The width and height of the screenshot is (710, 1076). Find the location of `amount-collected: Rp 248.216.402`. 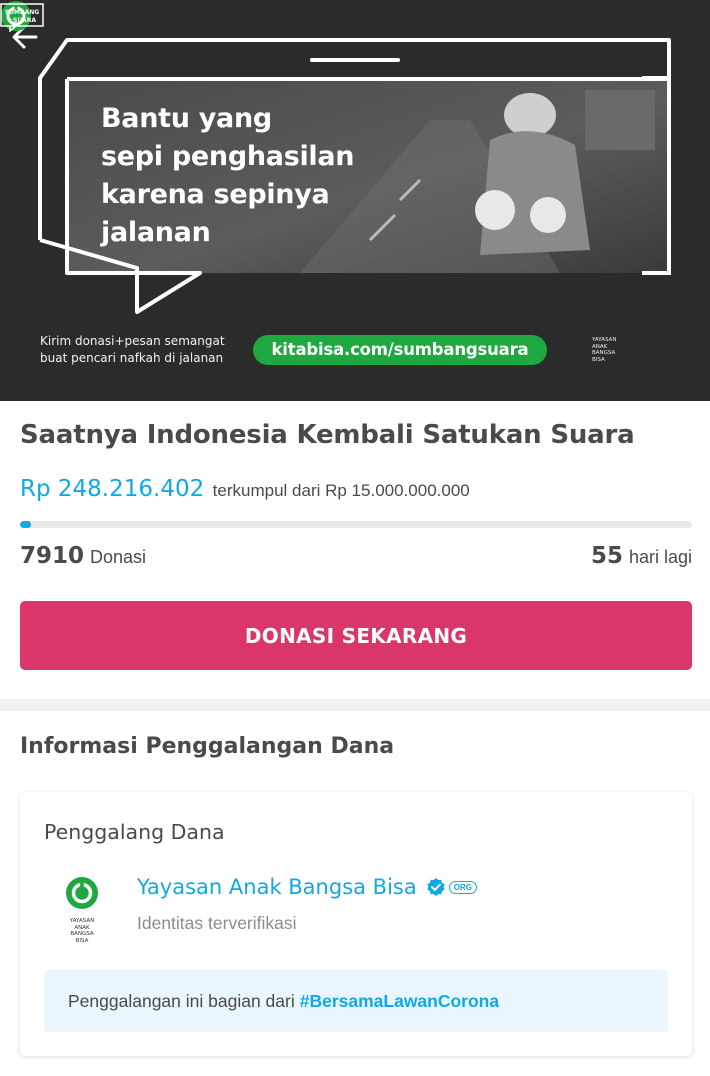

amount-collected: Rp 248.216.402 is located at coordinates (112, 489).